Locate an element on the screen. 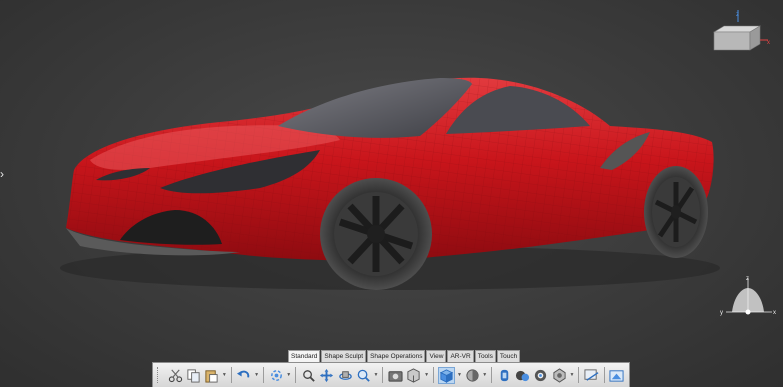  tab-touch: Touch is located at coordinates (508, 356).